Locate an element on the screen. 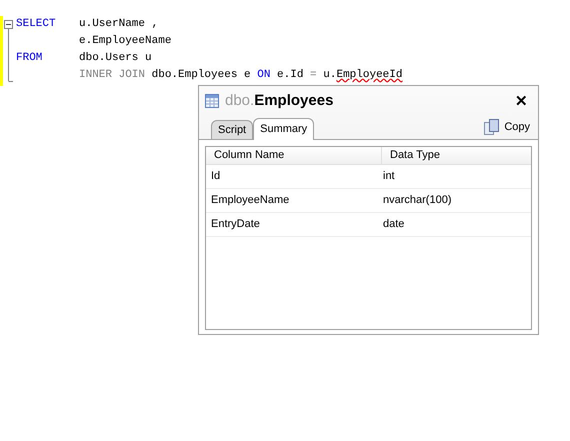 This screenshot has height=441, width=570. table-cell-text: EmployeeName is located at coordinates (250, 200).